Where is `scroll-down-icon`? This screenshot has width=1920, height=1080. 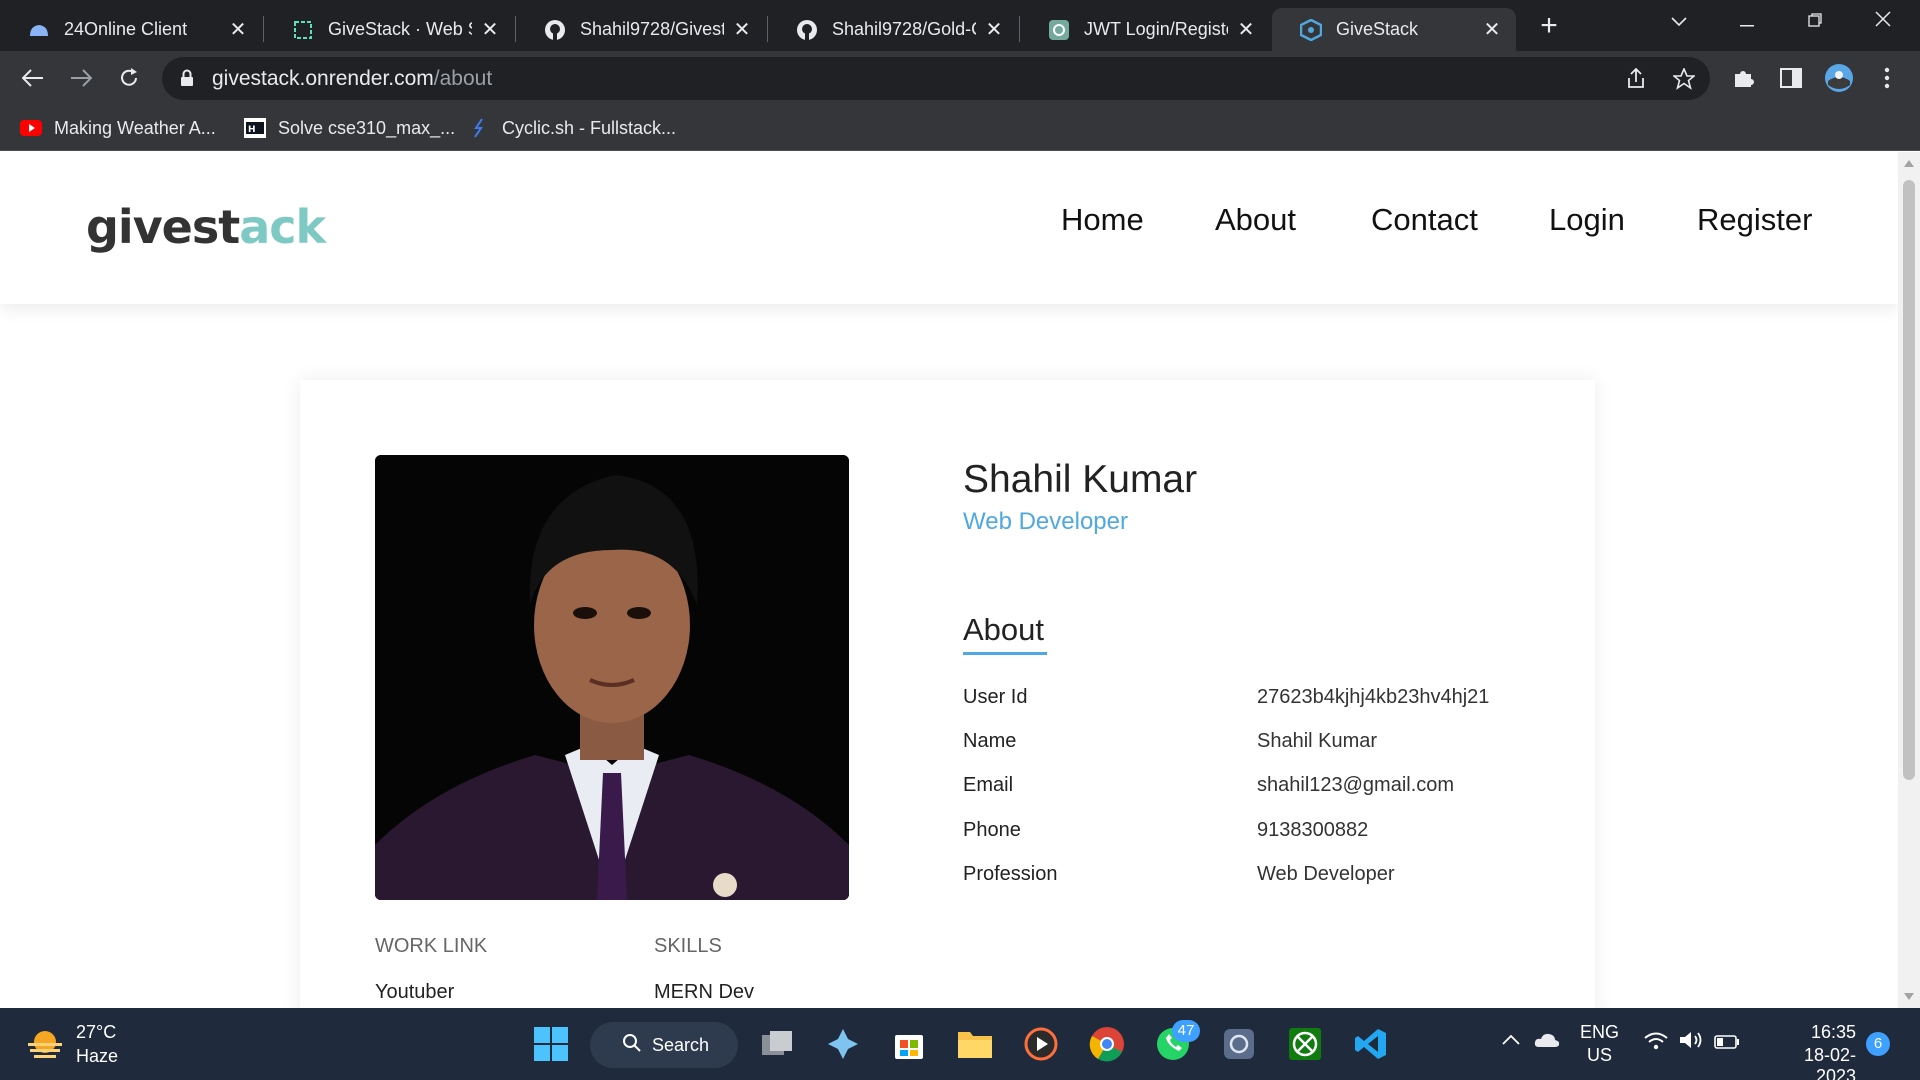
scroll-down-icon is located at coordinates (1909, 996).